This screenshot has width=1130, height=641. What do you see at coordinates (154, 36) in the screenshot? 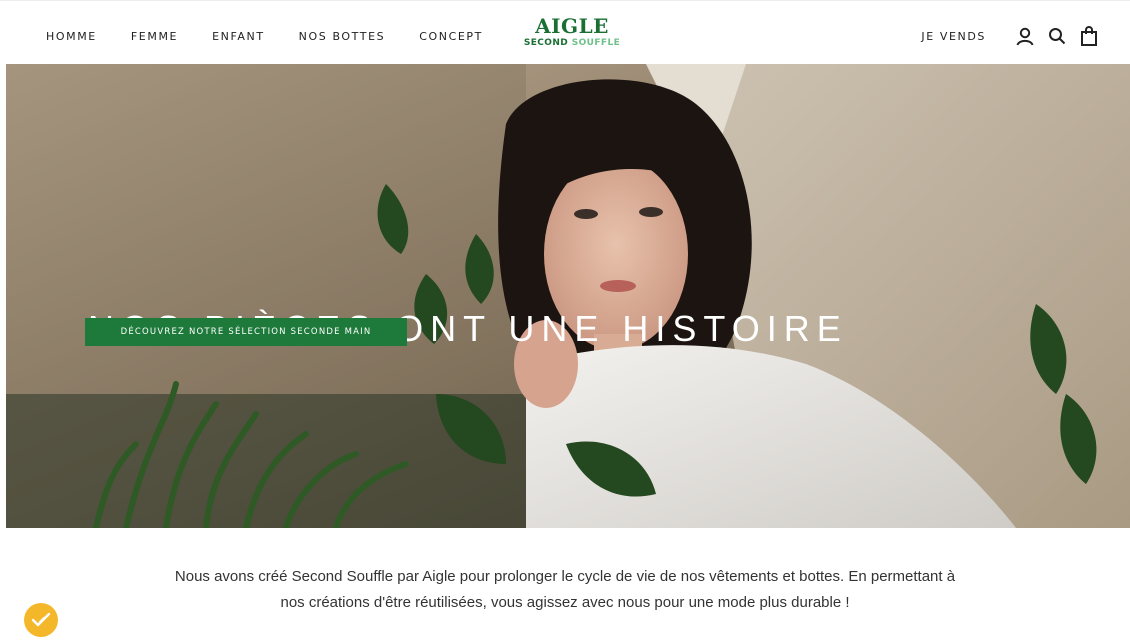
I see `nav-link-femme: FEMME` at bounding box center [154, 36].